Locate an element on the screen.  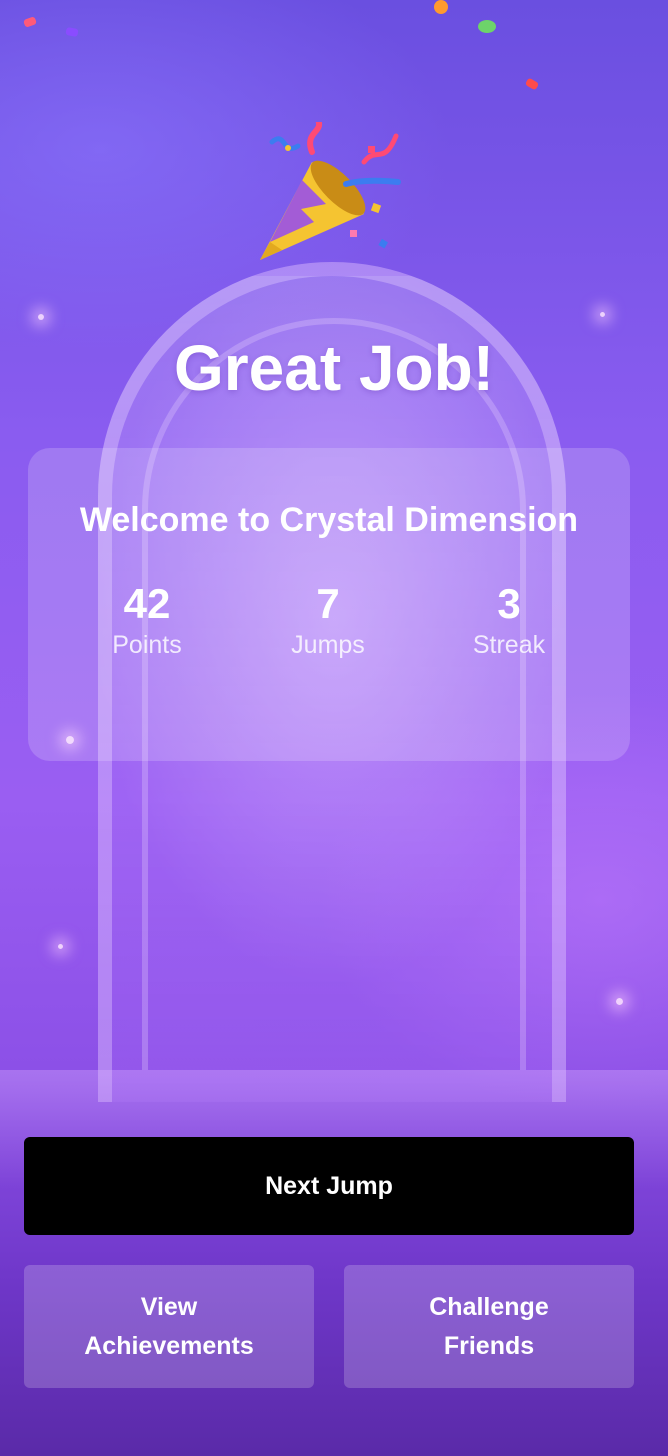
party-popper-icon is located at coordinates (327, 194).